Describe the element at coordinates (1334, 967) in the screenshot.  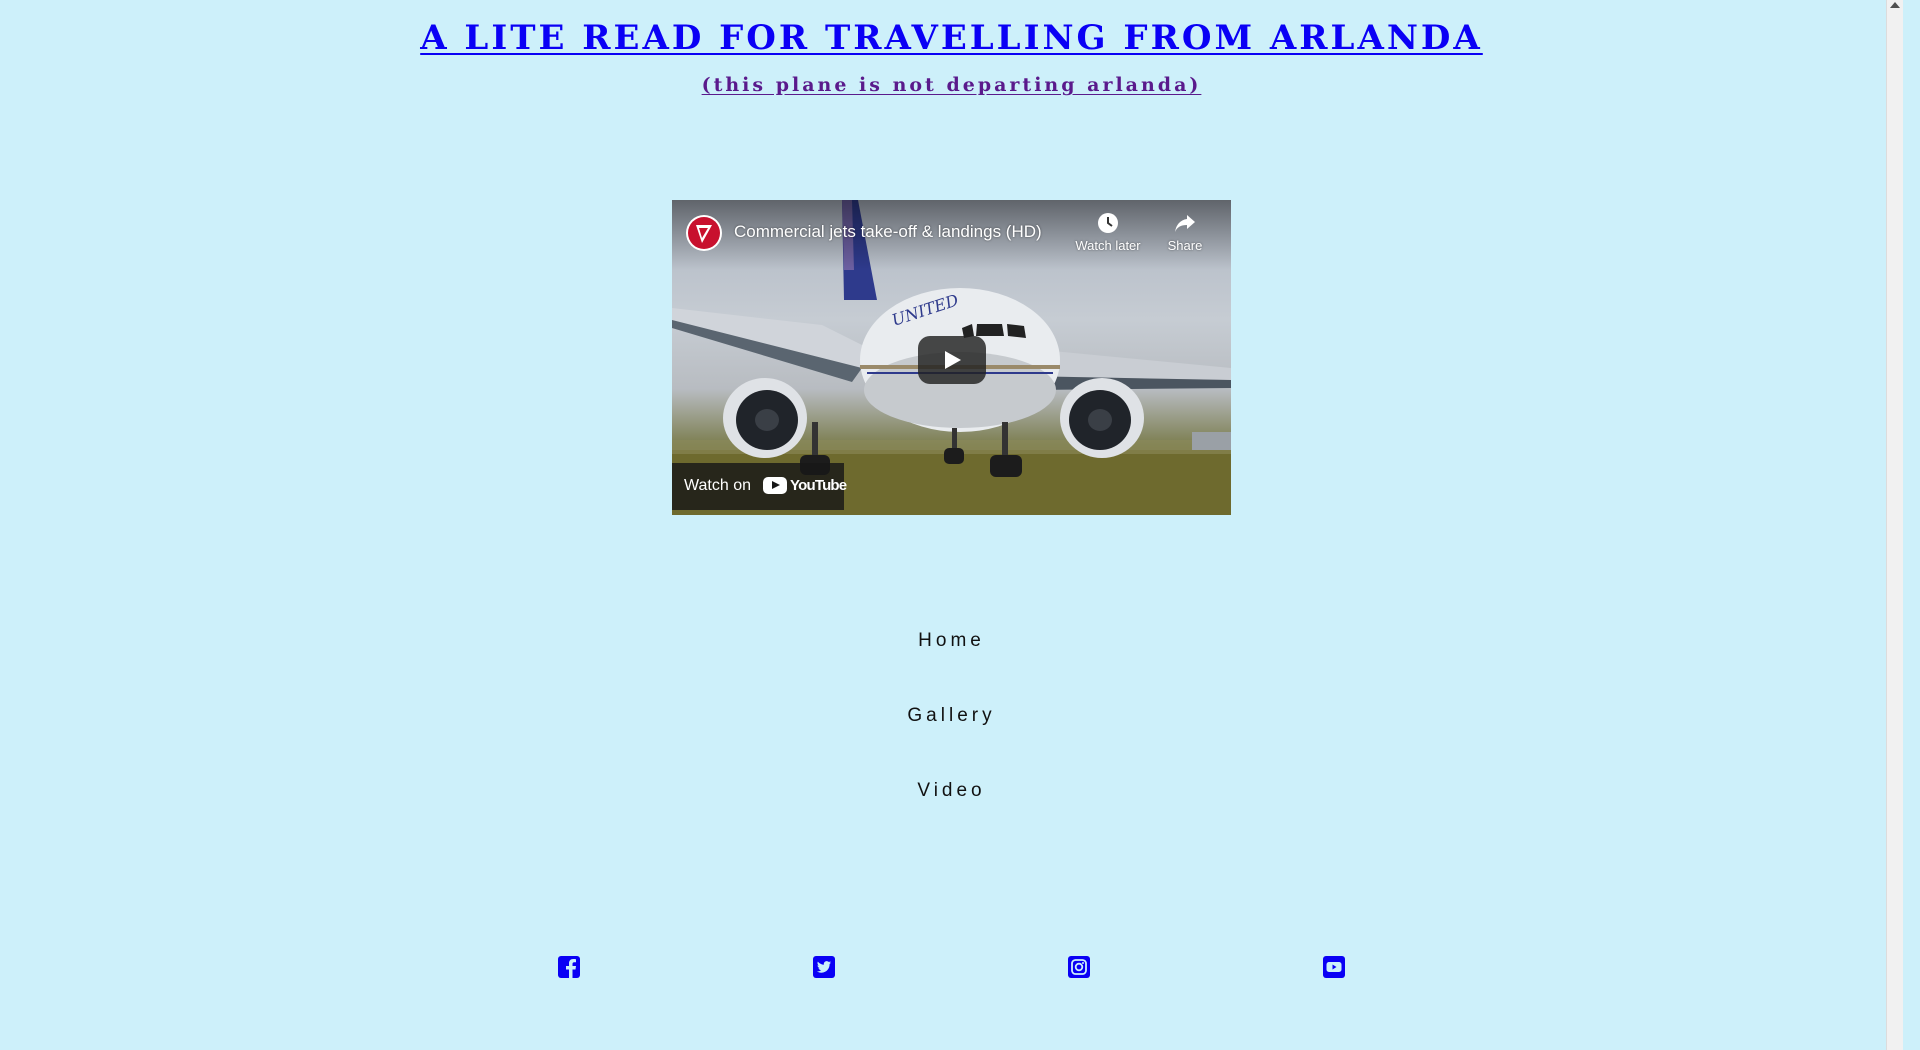
I see `youtube-icon` at that location.